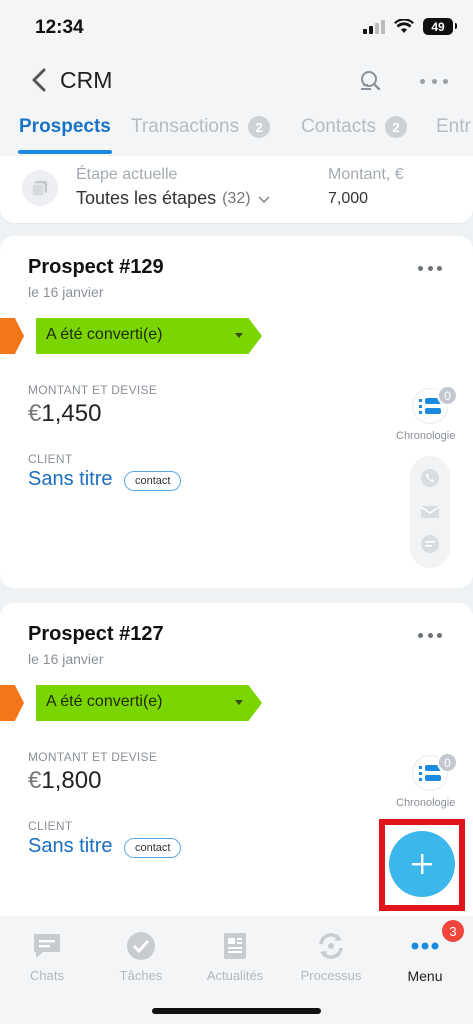 The image size is (473, 1024). What do you see at coordinates (370, 81) in the screenshot?
I see `search-filter-icon` at bounding box center [370, 81].